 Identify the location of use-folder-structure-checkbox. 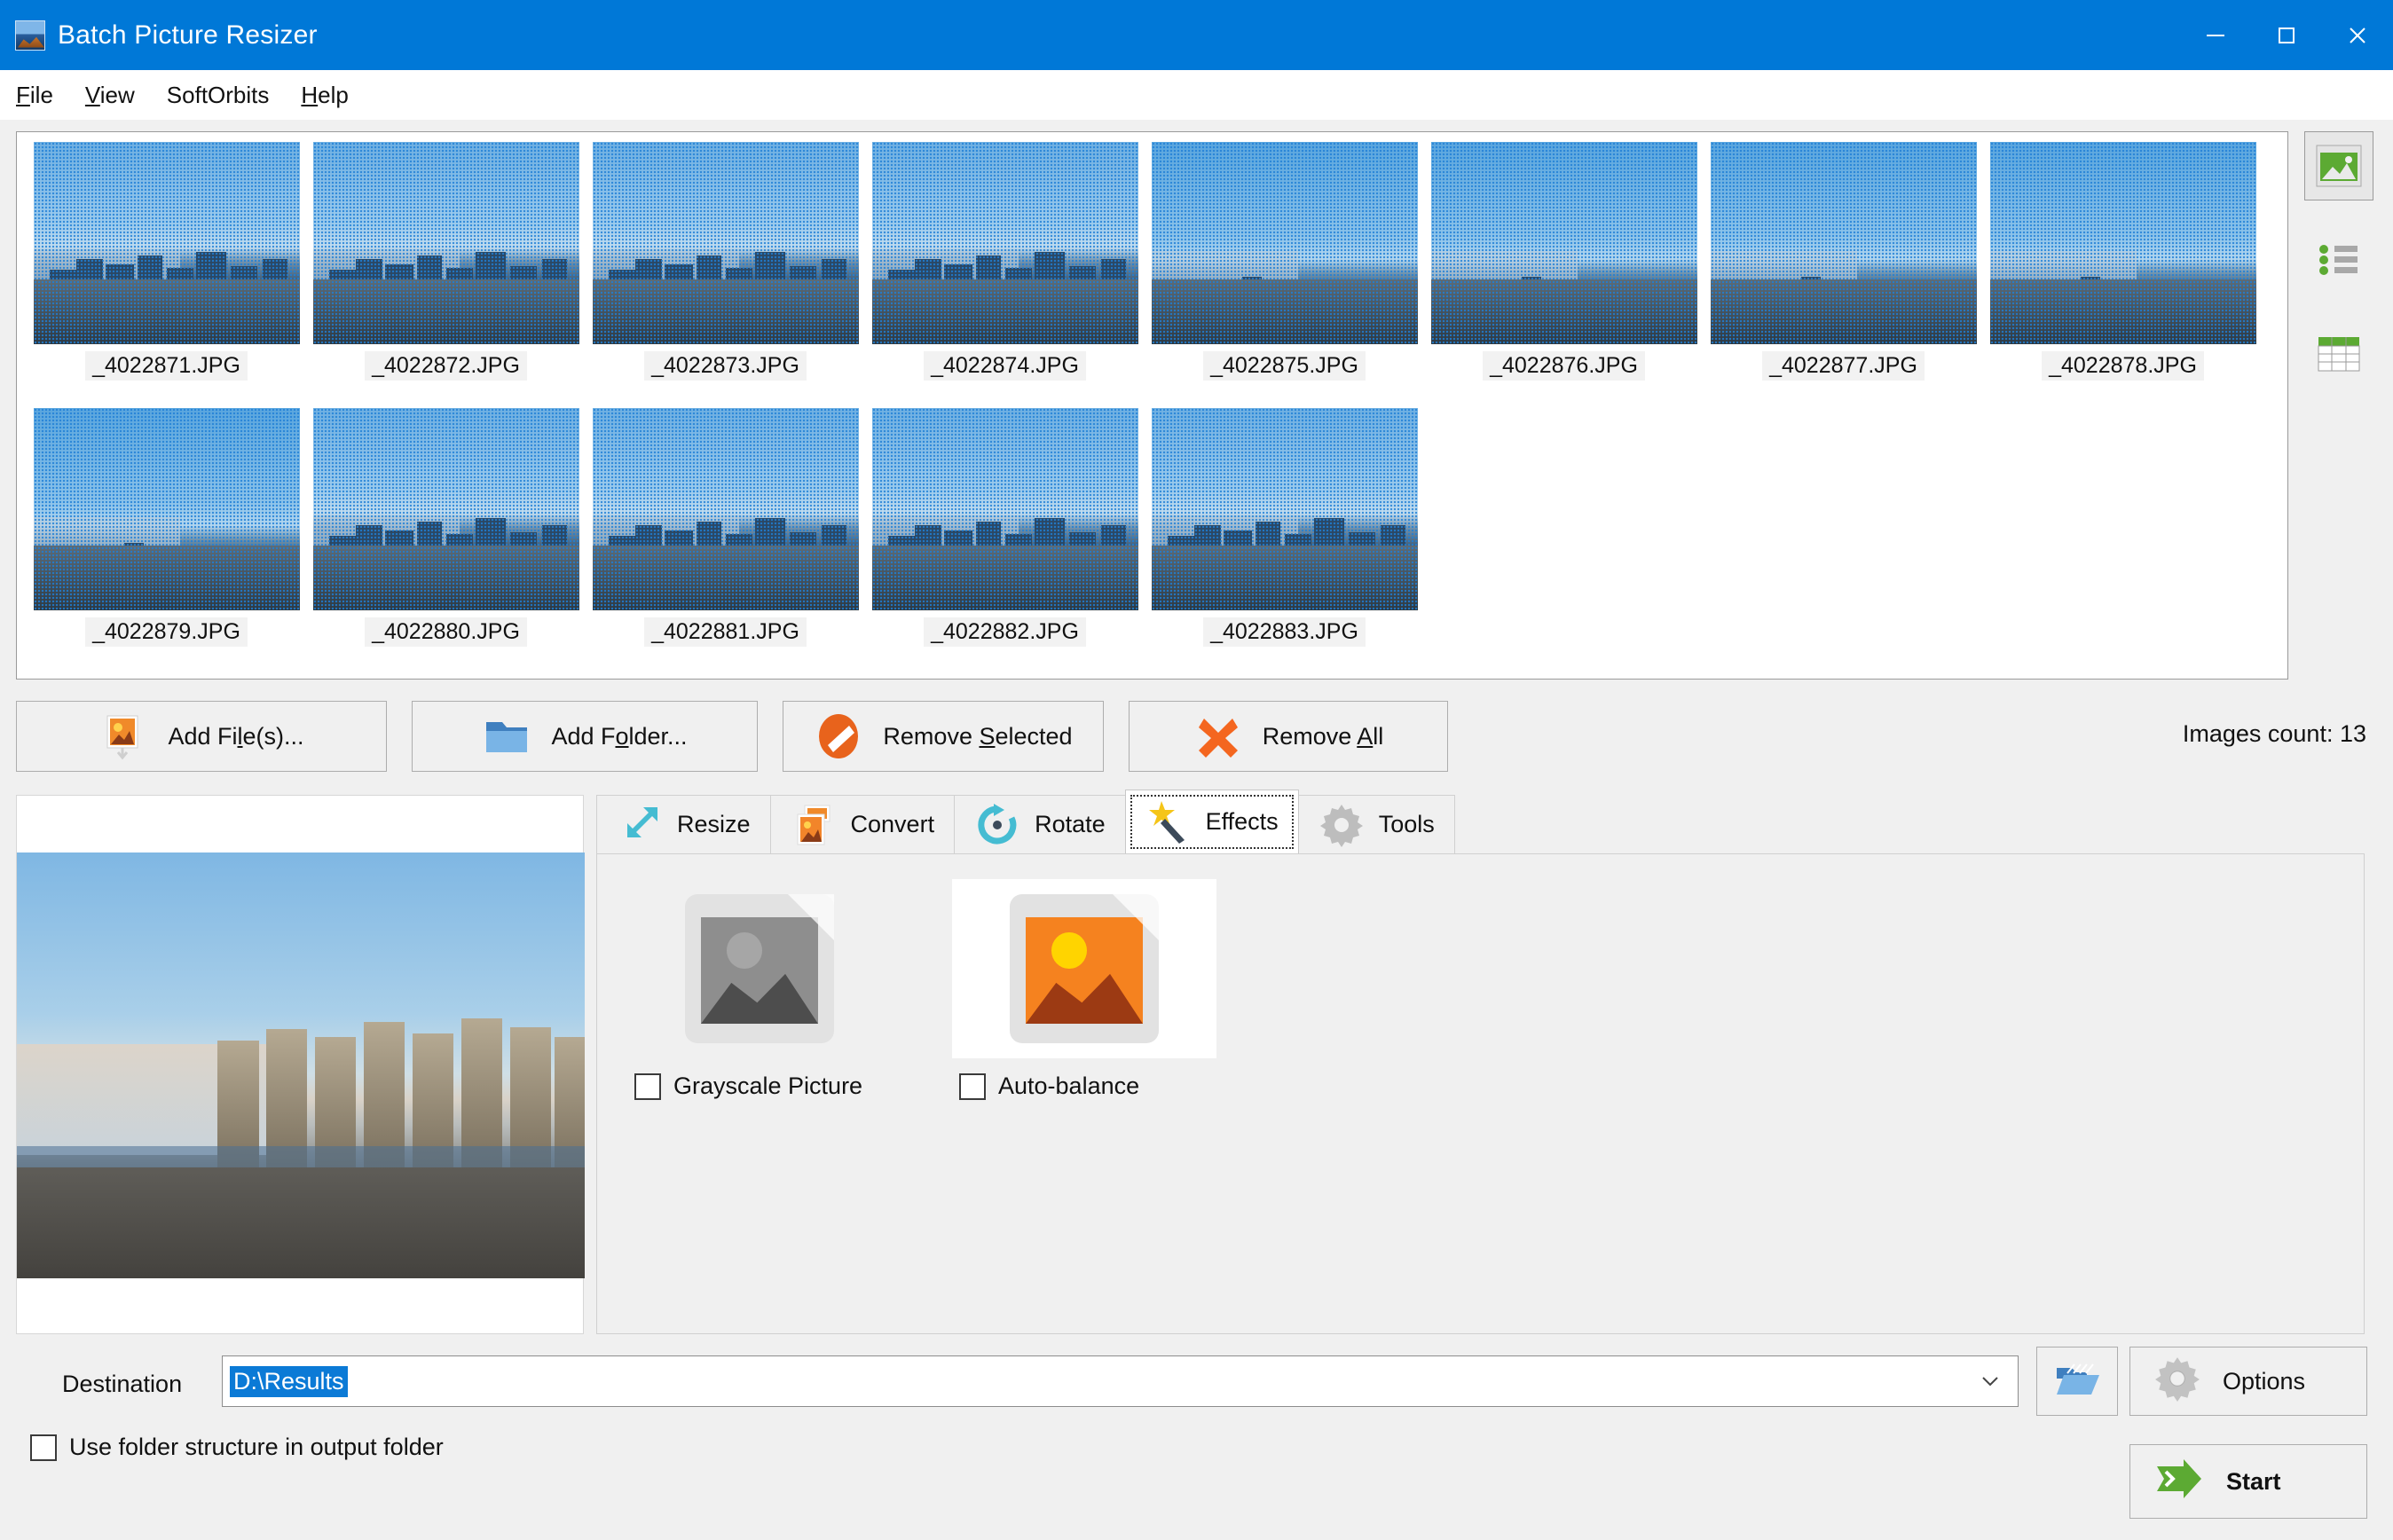
(43, 1447).